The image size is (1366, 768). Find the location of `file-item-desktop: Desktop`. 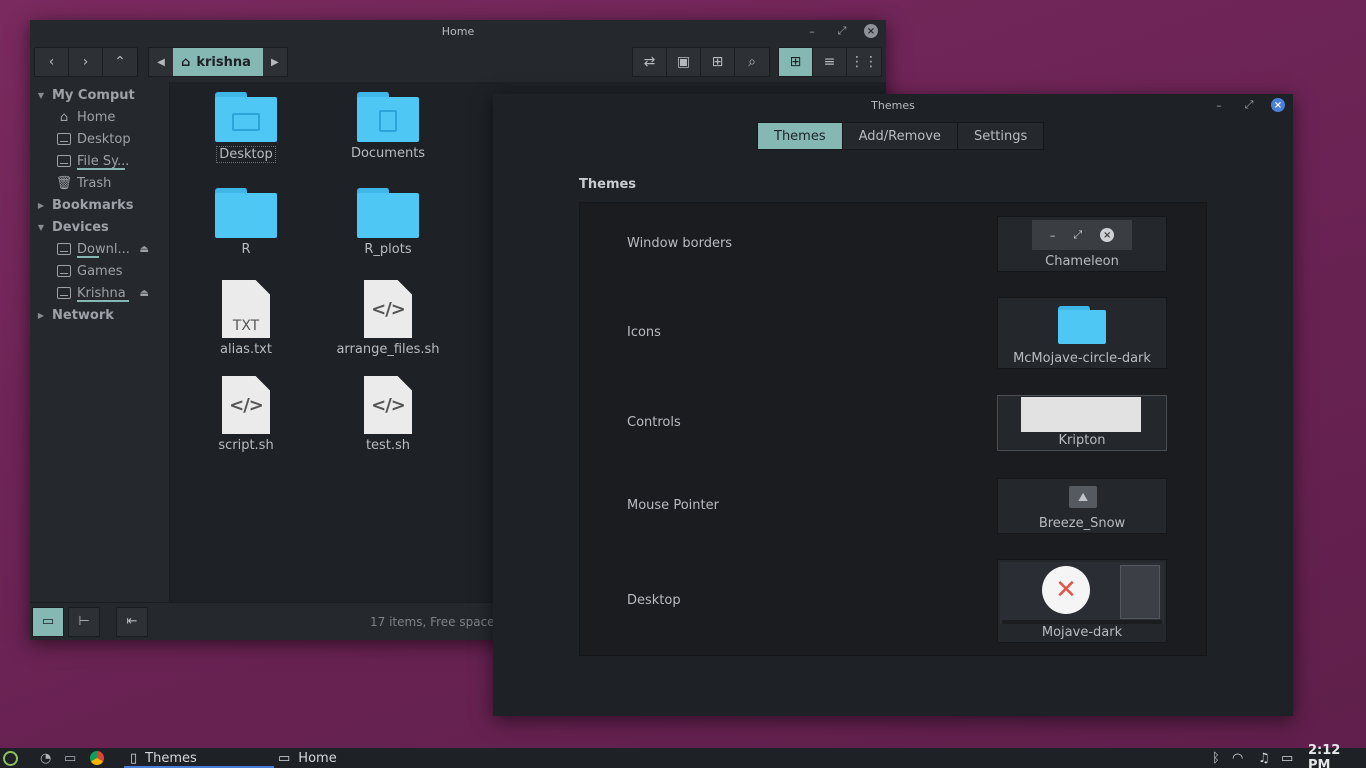

file-item-desktop: Desktop is located at coordinates (246, 127).